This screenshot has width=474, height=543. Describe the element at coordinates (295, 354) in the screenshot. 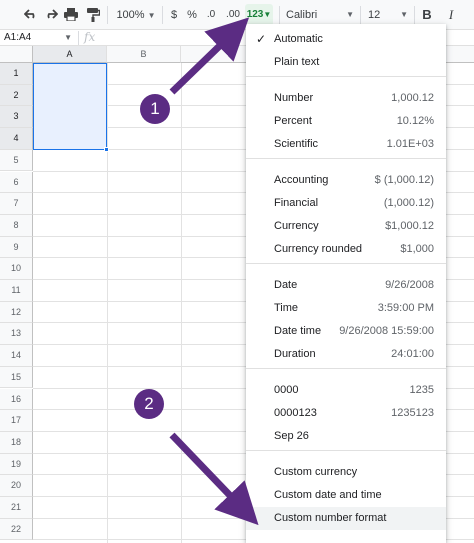

I see `menu-item-label: Duration` at that location.